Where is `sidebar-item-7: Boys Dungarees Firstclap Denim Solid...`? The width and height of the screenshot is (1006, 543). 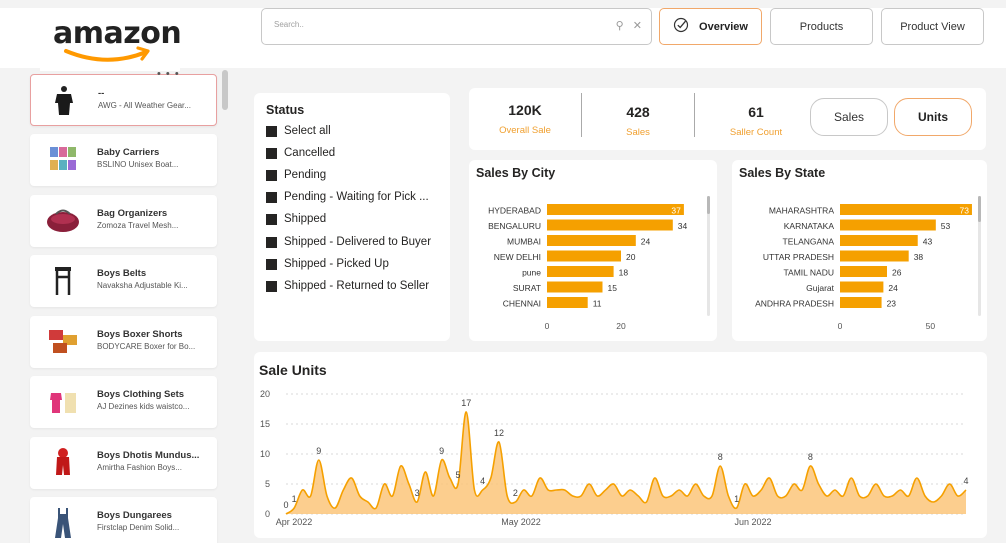
sidebar-item-7: Boys Dungarees Firstclap Denim Solid... is located at coordinates (123, 520).